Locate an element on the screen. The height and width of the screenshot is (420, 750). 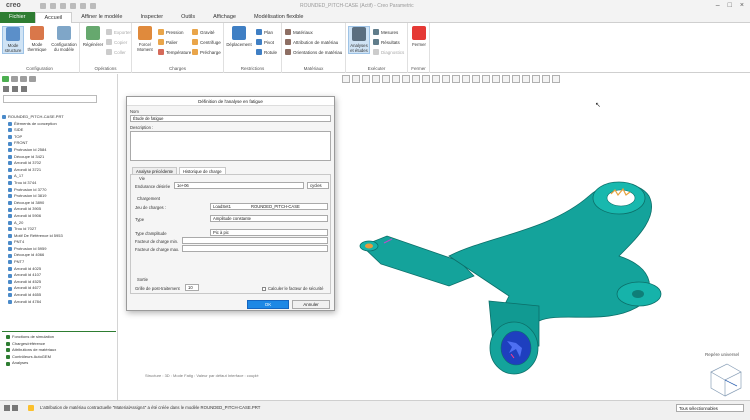
tree-item: Trou id 7027 is located at coordinates (59, 229).